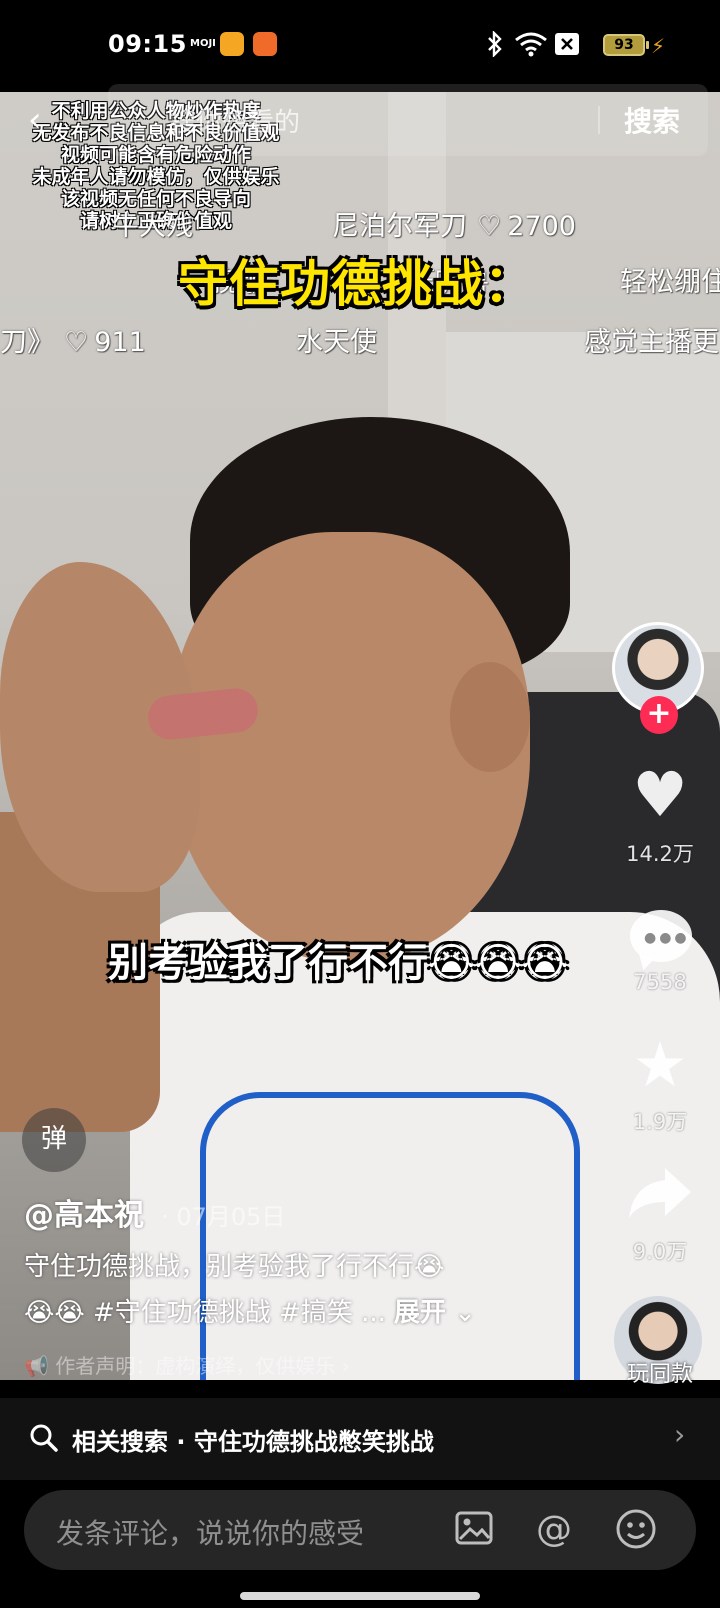 The image size is (720, 1608). What do you see at coordinates (120, 342) in the screenshot?
I see `danmaku-likes: 911` at bounding box center [120, 342].